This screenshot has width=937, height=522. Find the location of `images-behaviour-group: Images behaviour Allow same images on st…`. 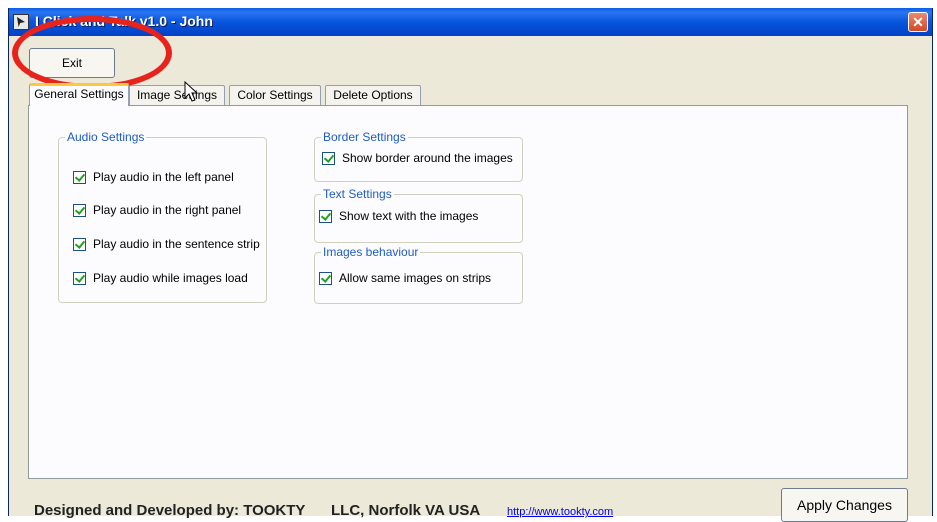

images-behaviour-group: Images behaviour Allow same images on st… is located at coordinates (418, 274).